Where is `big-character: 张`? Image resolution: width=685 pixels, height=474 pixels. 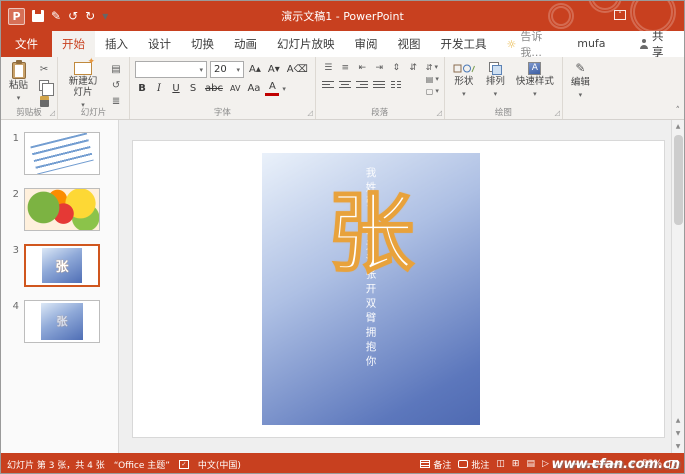 big-character: 张 is located at coordinates (371, 234).